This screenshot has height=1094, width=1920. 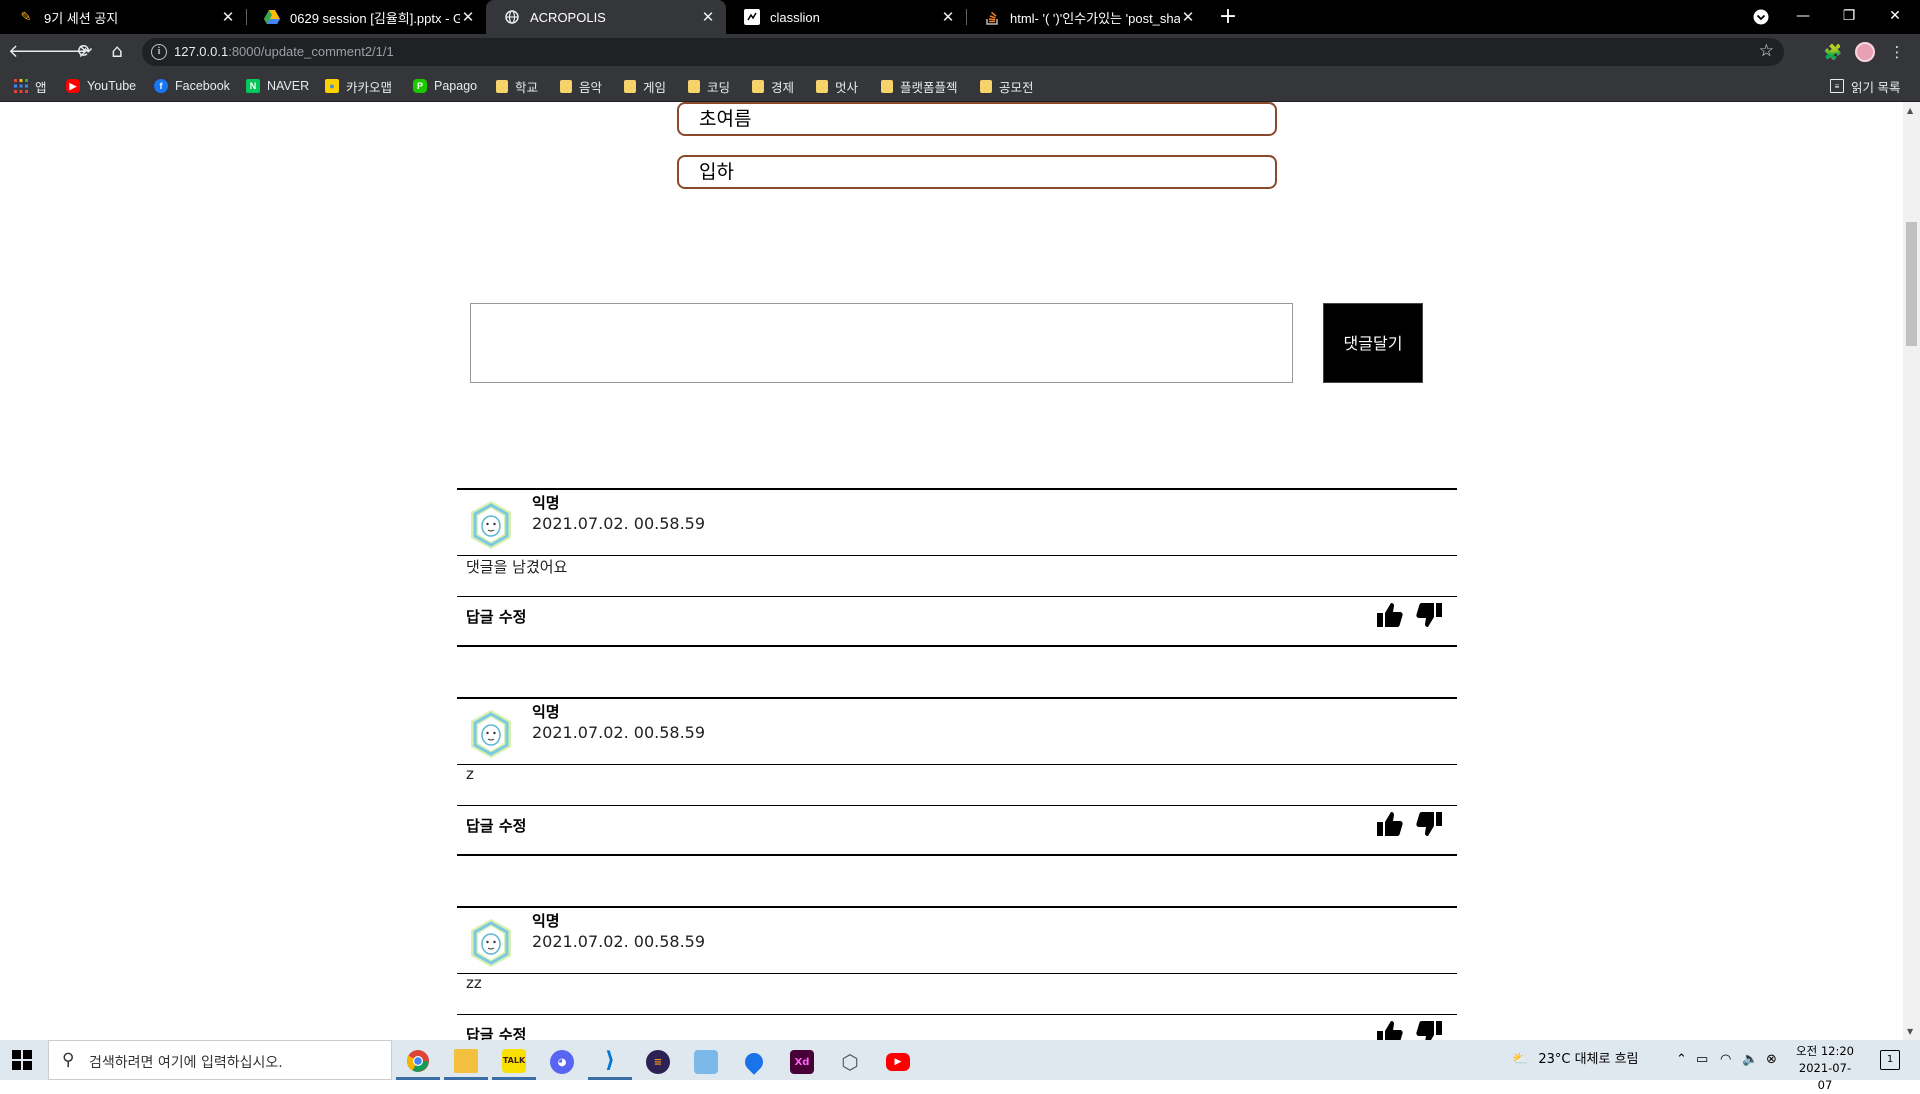 I want to click on taskbar-discord: ◕, so click(x=562, y=1062).